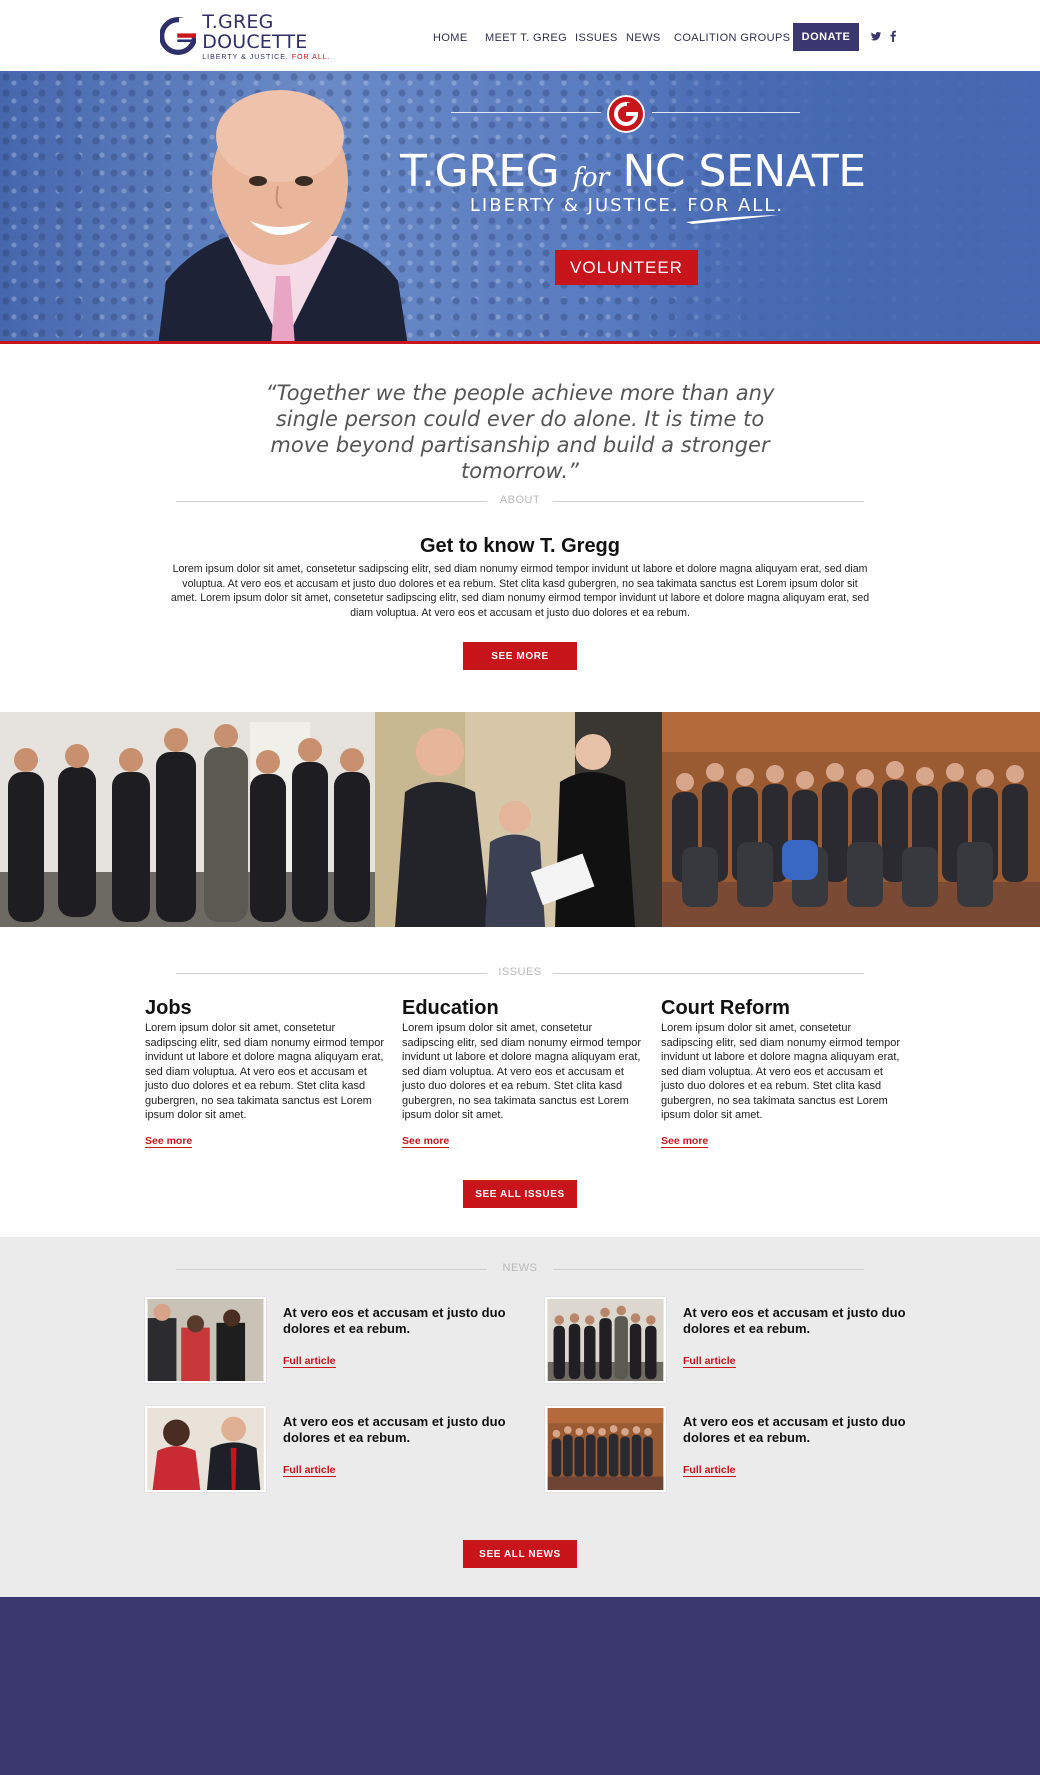 The image size is (1040, 1775). Describe the element at coordinates (450, 38) in the screenshot. I see `nav-home: HOME` at that location.